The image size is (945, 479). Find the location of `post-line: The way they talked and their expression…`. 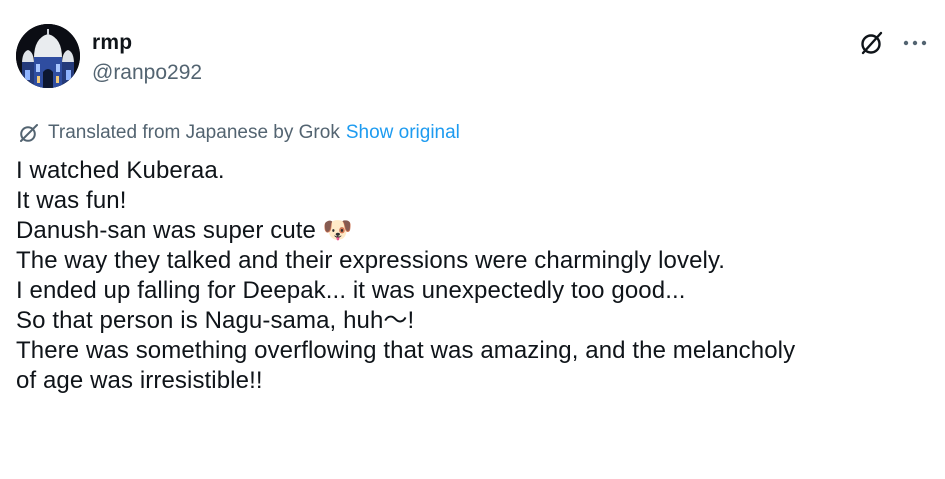

post-line: The way they talked and their expression… is located at coordinates (371, 260).